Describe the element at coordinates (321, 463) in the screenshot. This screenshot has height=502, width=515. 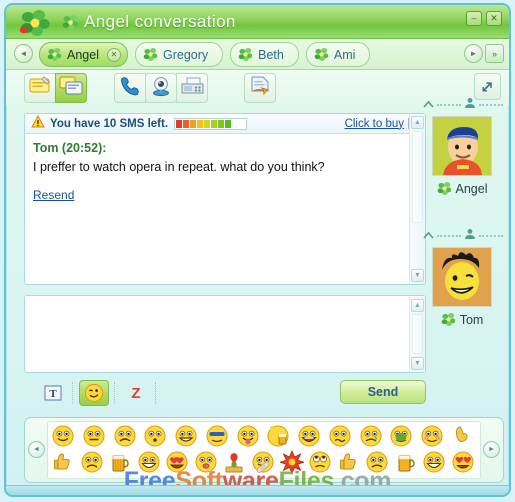
I see `emoticon-rolling-eyes` at that location.